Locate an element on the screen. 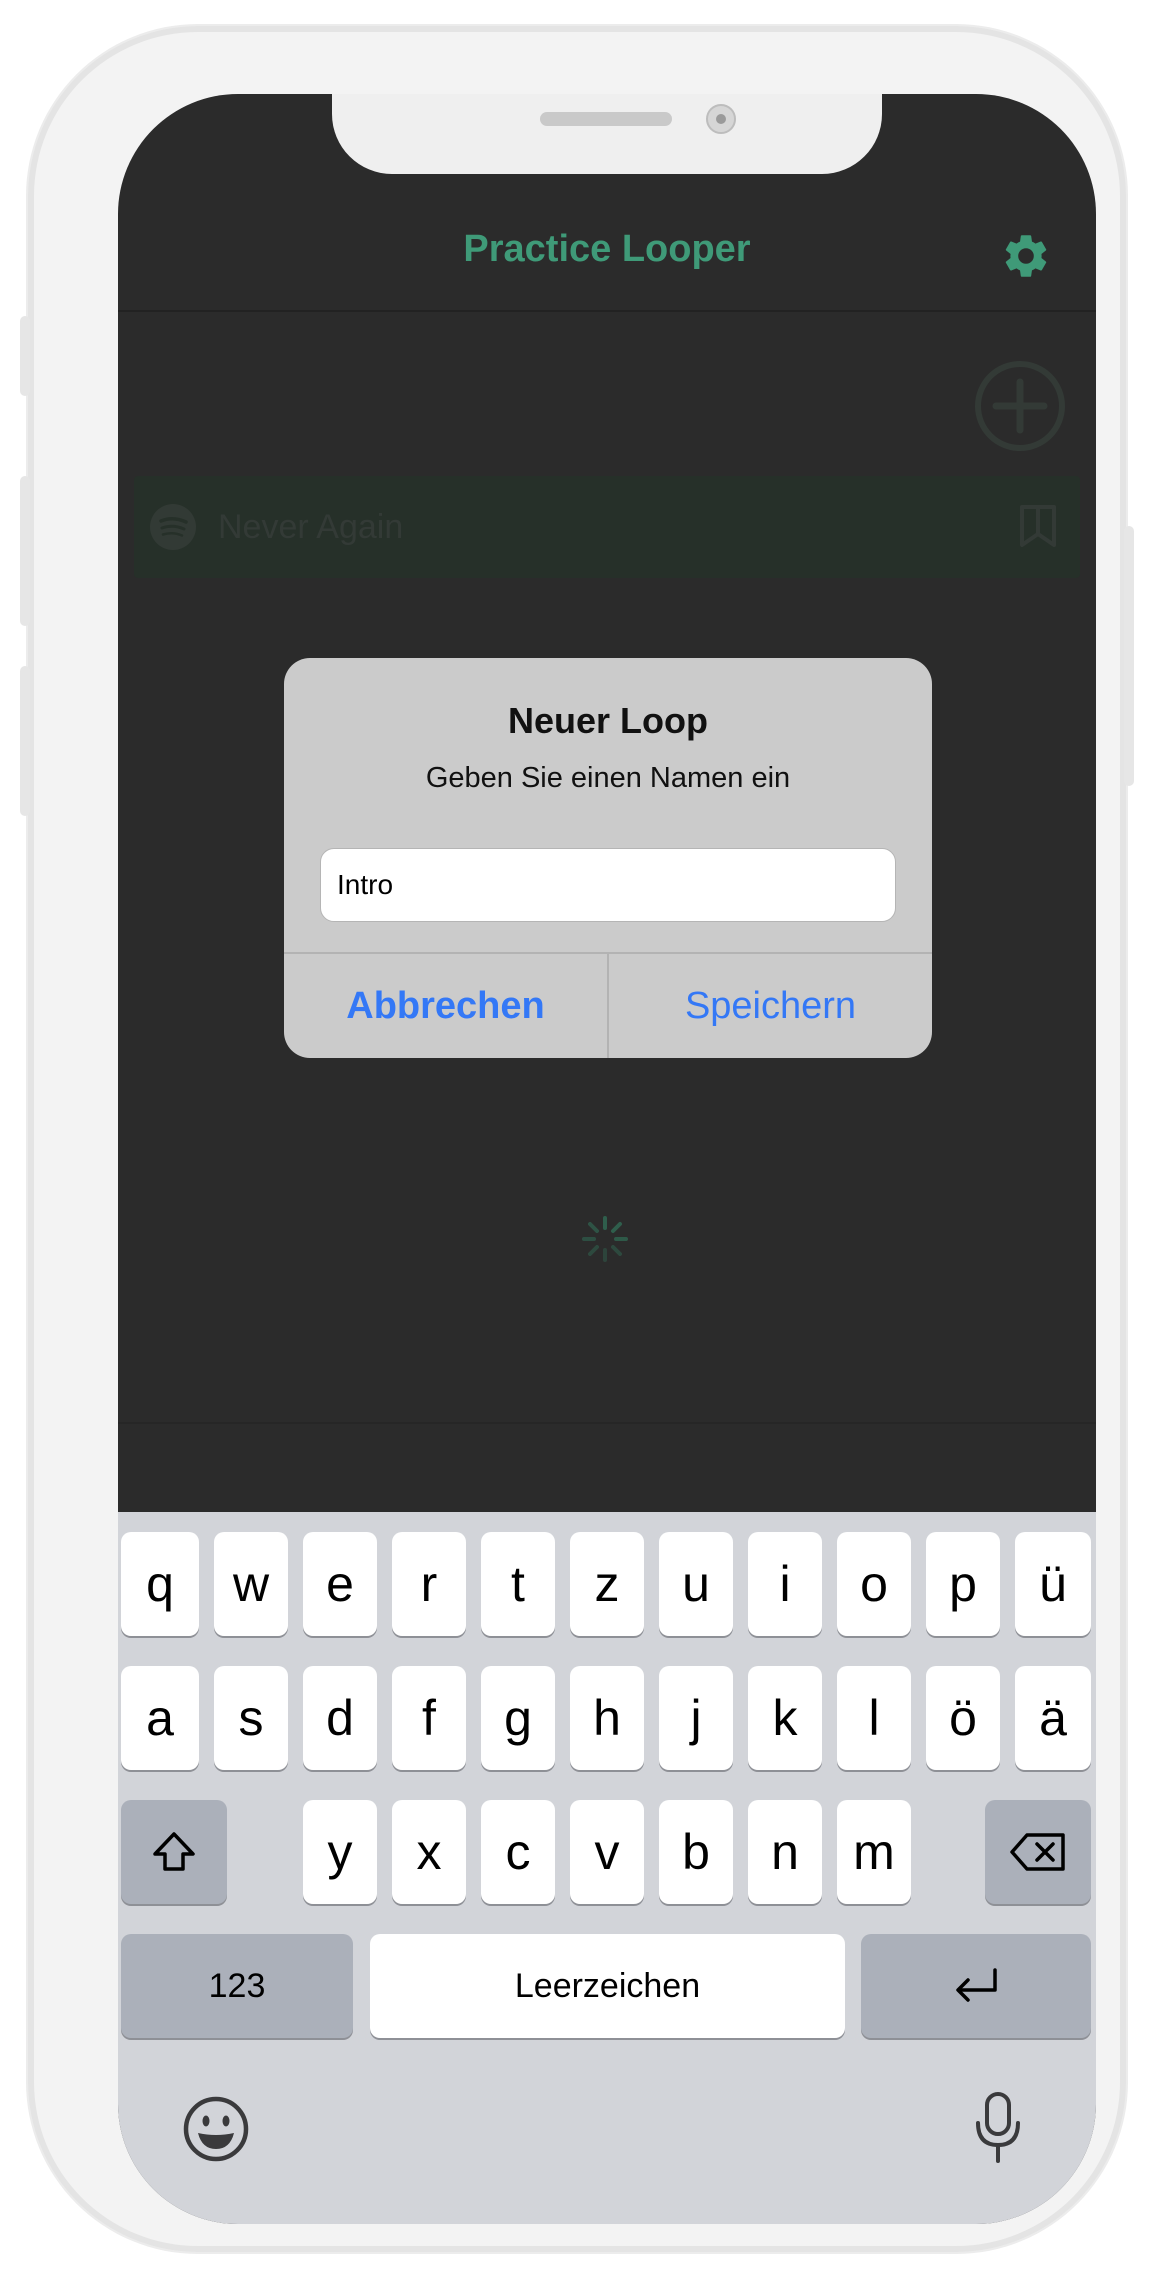 This screenshot has height=2275, width=1155. key: r is located at coordinates (429, 1584).